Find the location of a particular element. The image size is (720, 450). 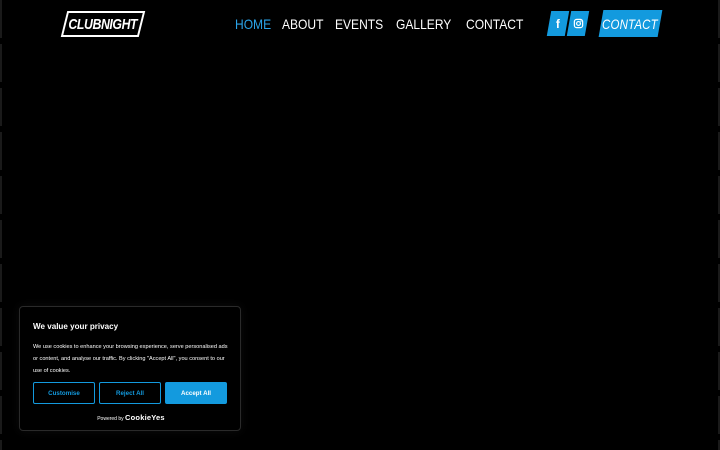

nav-events: EVENTS is located at coordinates (359, 24).